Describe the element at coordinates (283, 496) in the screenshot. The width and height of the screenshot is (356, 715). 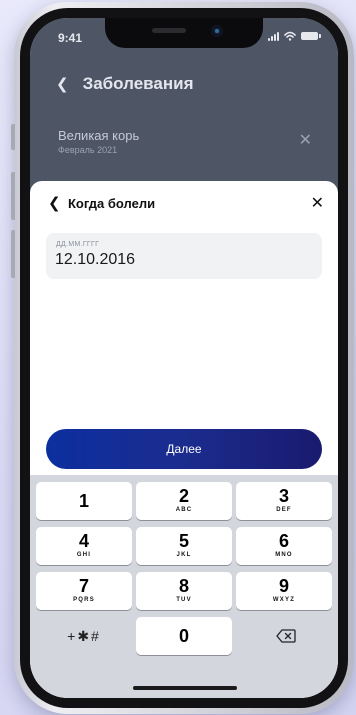
I see `key-digit: 3` at that location.